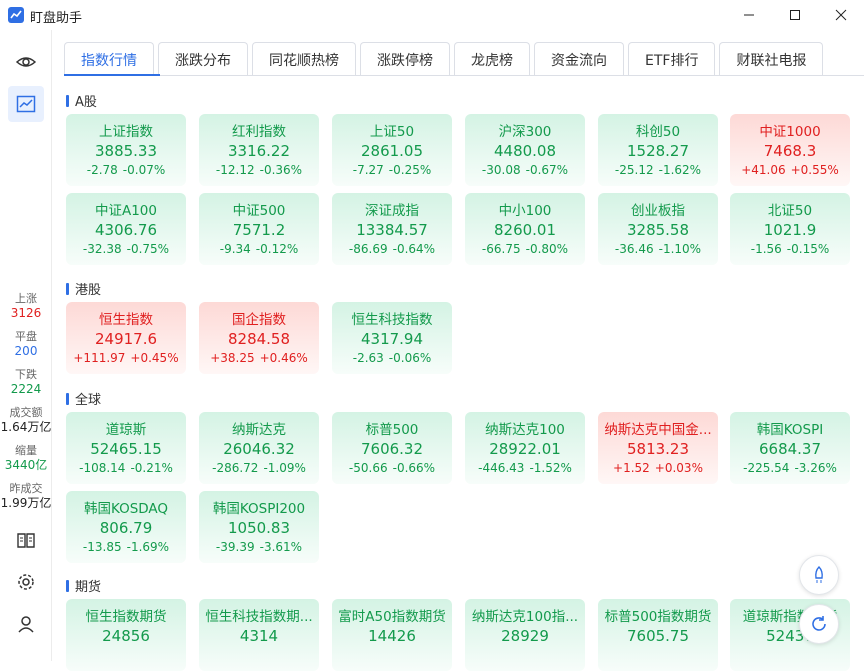 This screenshot has height=671, width=864. Describe the element at coordinates (492, 59) in the screenshot. I see `tab-4: 龙虎榜` at that location.